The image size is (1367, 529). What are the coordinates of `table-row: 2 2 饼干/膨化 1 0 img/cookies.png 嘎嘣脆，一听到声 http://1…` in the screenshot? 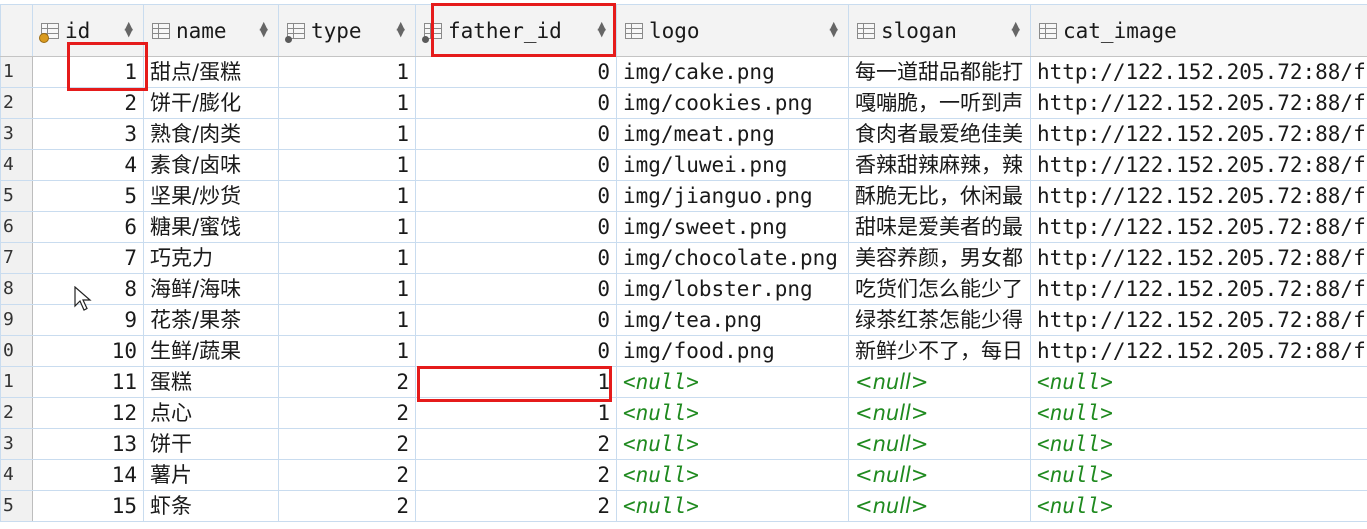 It's located at (683, 103).